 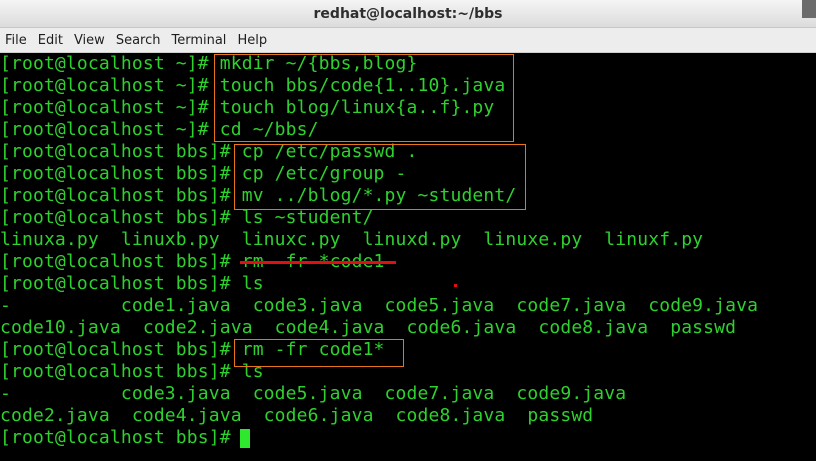 I want to click on strikethrough-mark, so click(x=318, y=262).